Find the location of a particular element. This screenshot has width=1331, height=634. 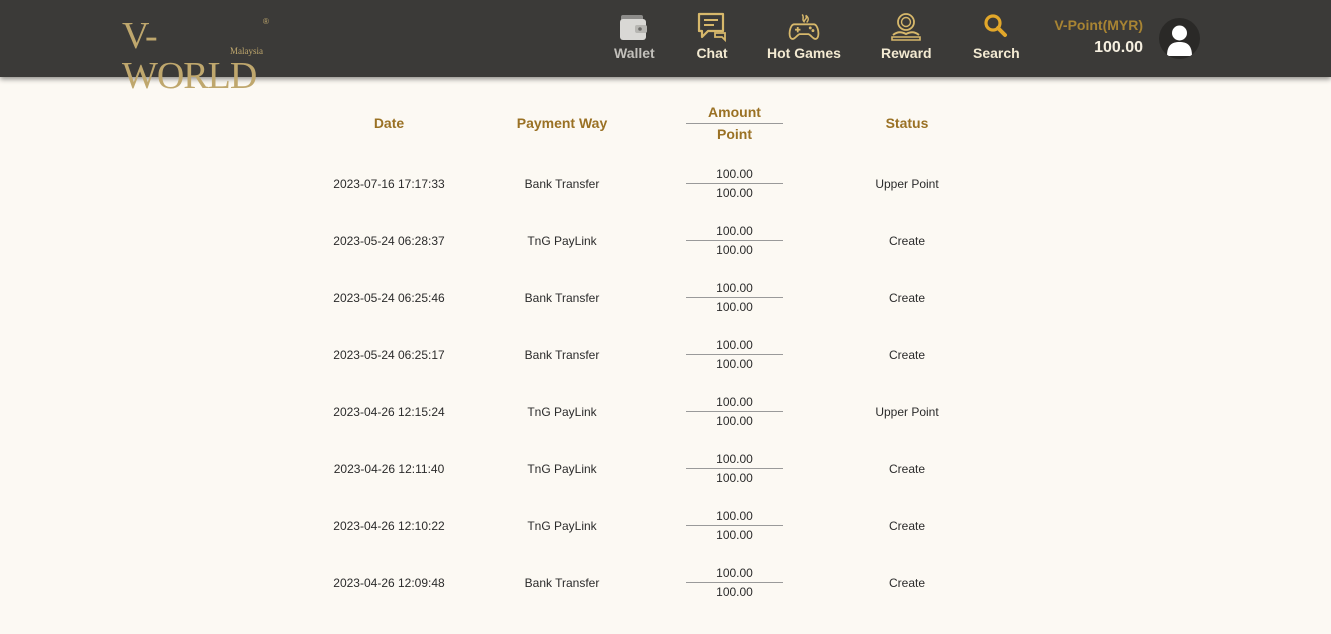

column-header-status: Status is located at coordinates (907, 123).